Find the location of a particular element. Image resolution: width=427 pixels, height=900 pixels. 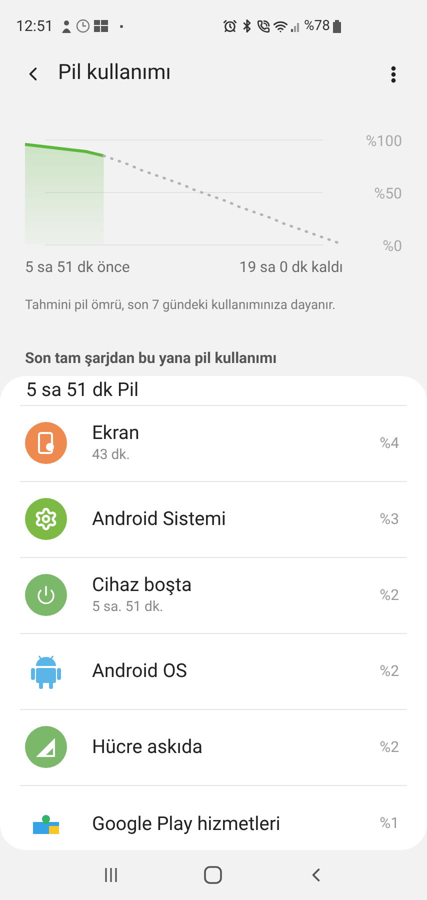

home-icon is located at coordinates (213, 875).